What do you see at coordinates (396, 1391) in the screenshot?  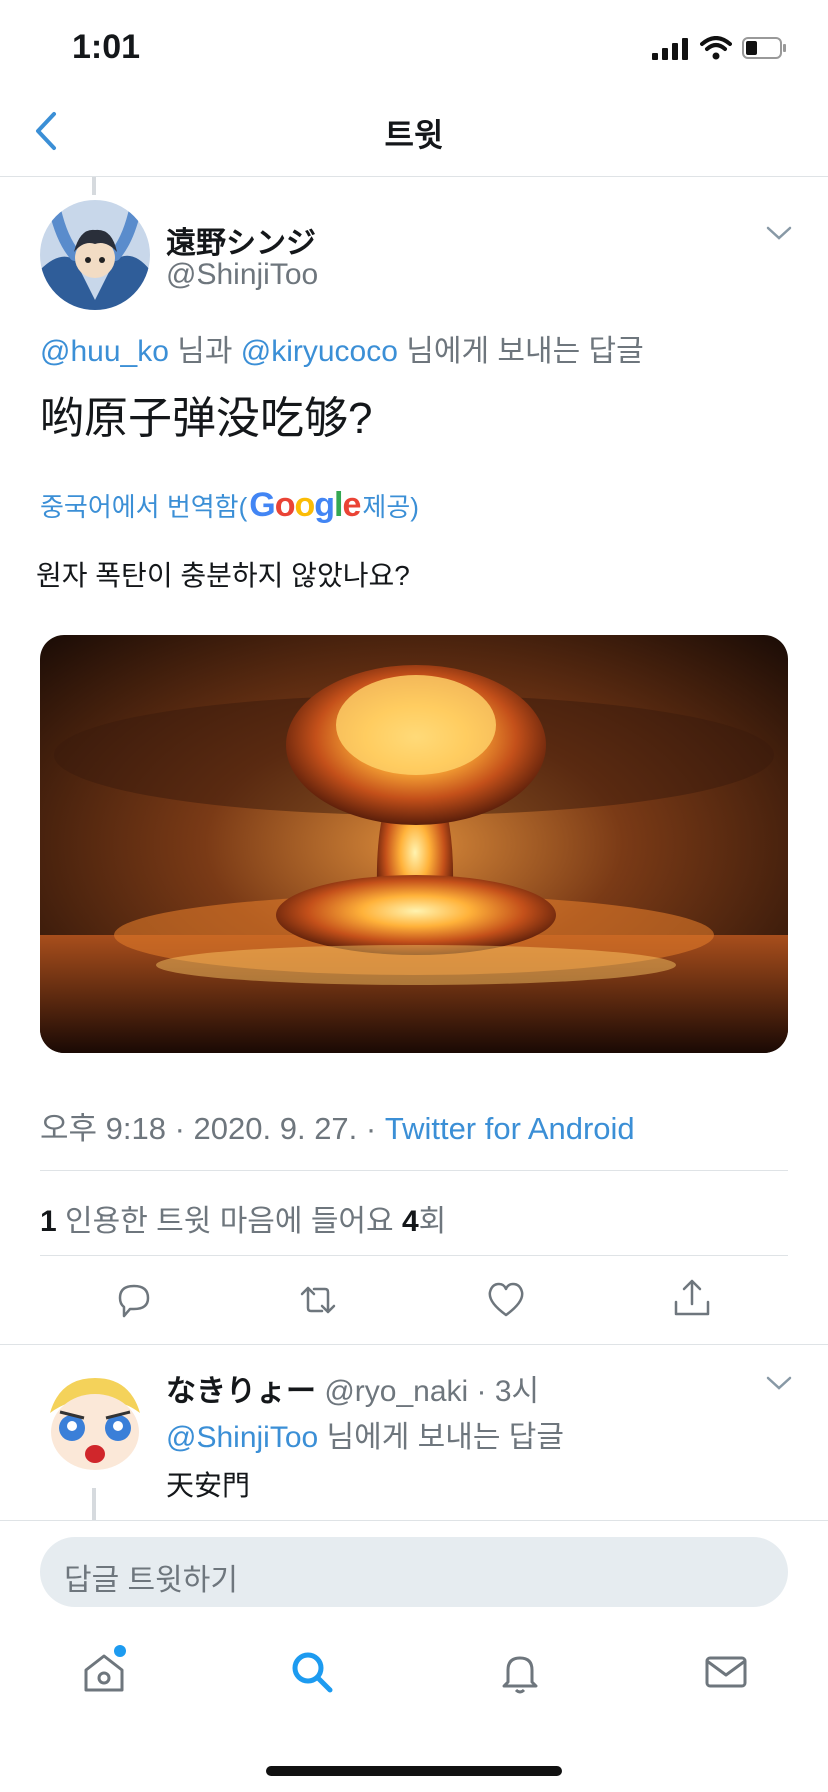 I see `reply-author-handle: @ryo_naki` at bounding box center [396, 1391].